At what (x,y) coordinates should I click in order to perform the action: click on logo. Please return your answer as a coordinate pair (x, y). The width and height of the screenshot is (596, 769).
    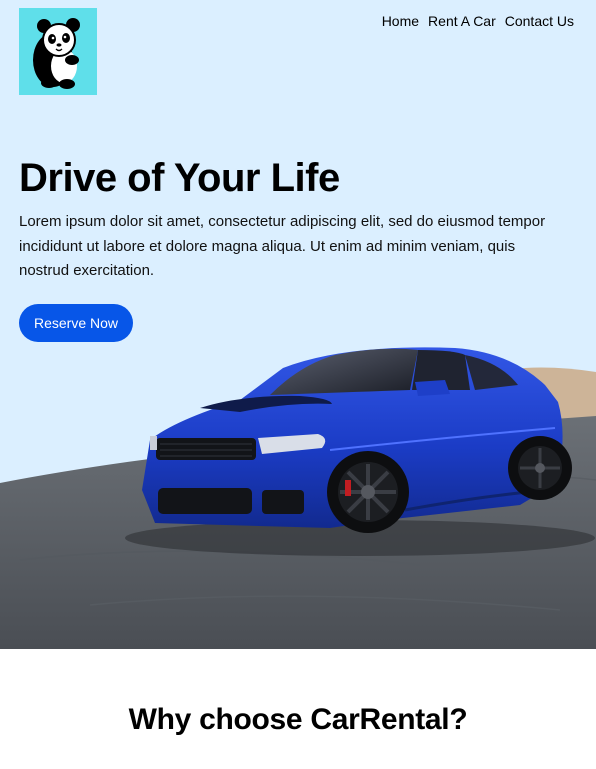
    Looking at the image, I should click on (58, 51).